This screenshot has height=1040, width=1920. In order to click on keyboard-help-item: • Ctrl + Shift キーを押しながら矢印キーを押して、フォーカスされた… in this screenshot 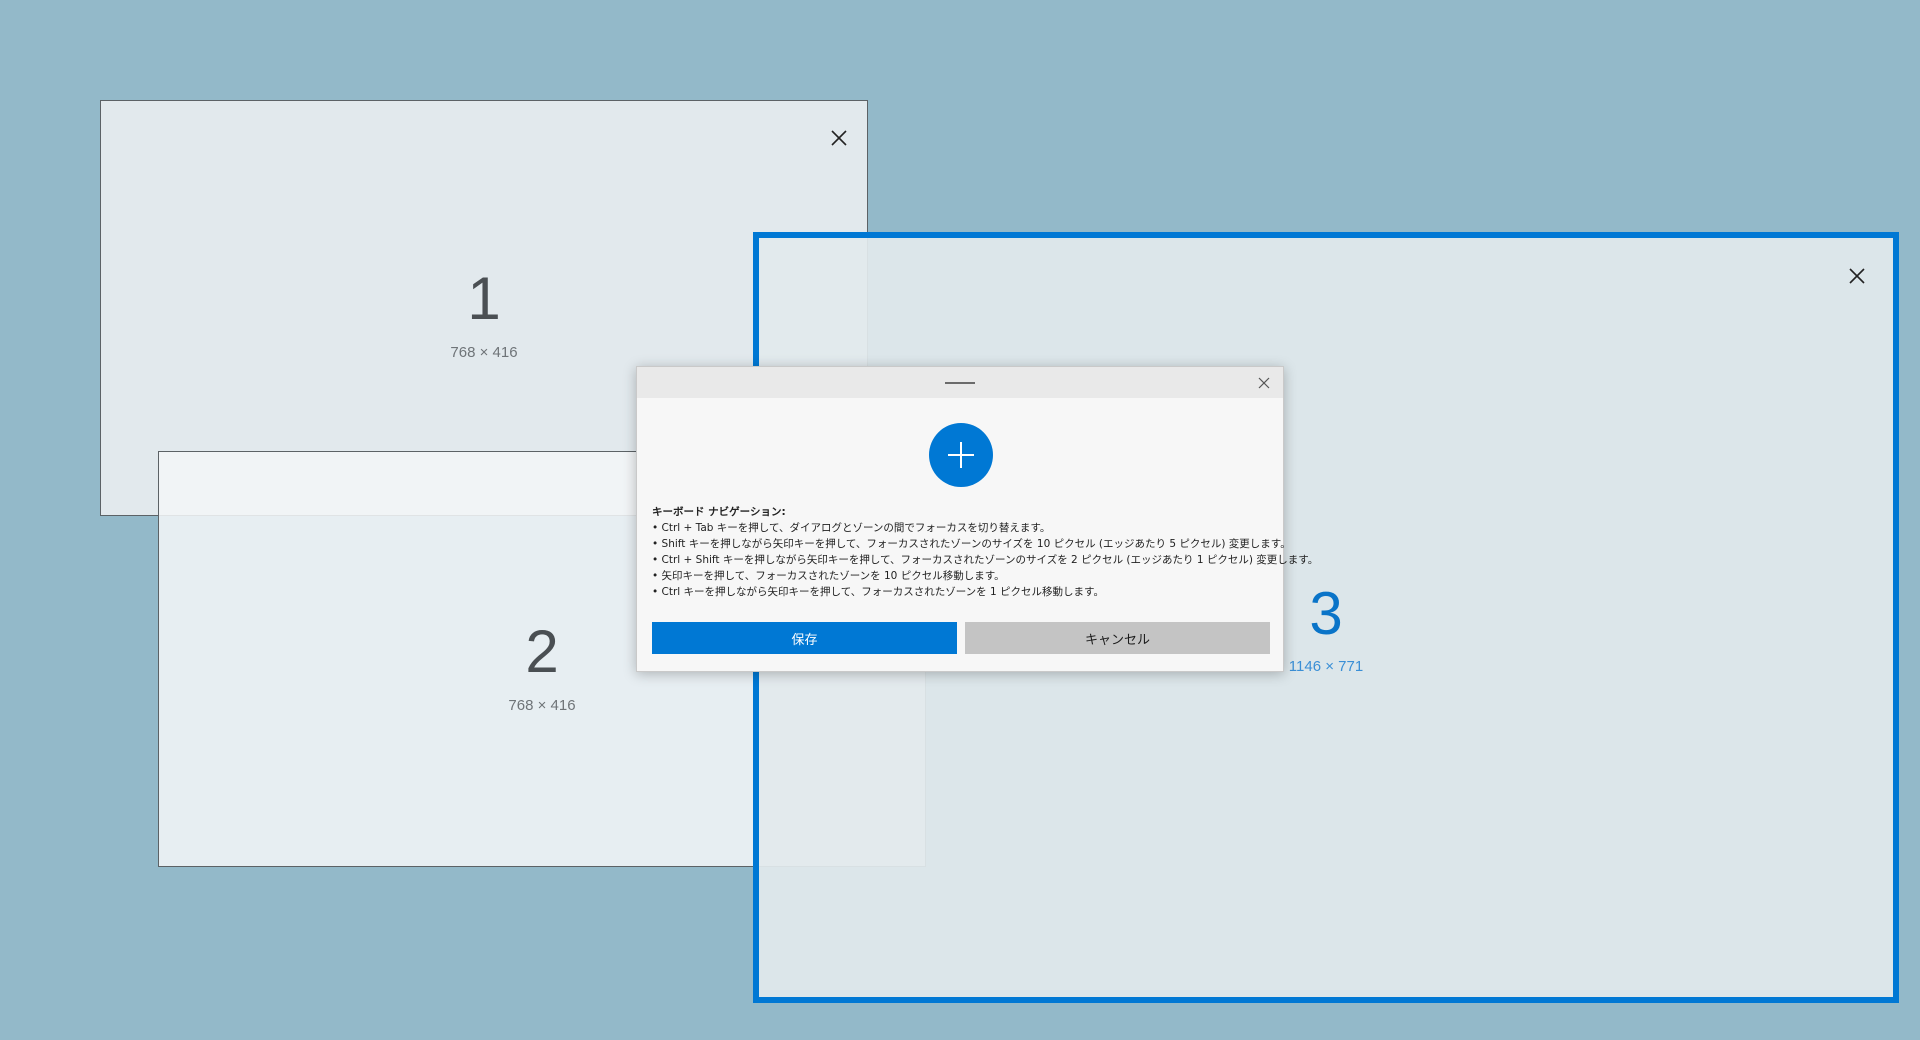, I will do `click(985, 560)`.